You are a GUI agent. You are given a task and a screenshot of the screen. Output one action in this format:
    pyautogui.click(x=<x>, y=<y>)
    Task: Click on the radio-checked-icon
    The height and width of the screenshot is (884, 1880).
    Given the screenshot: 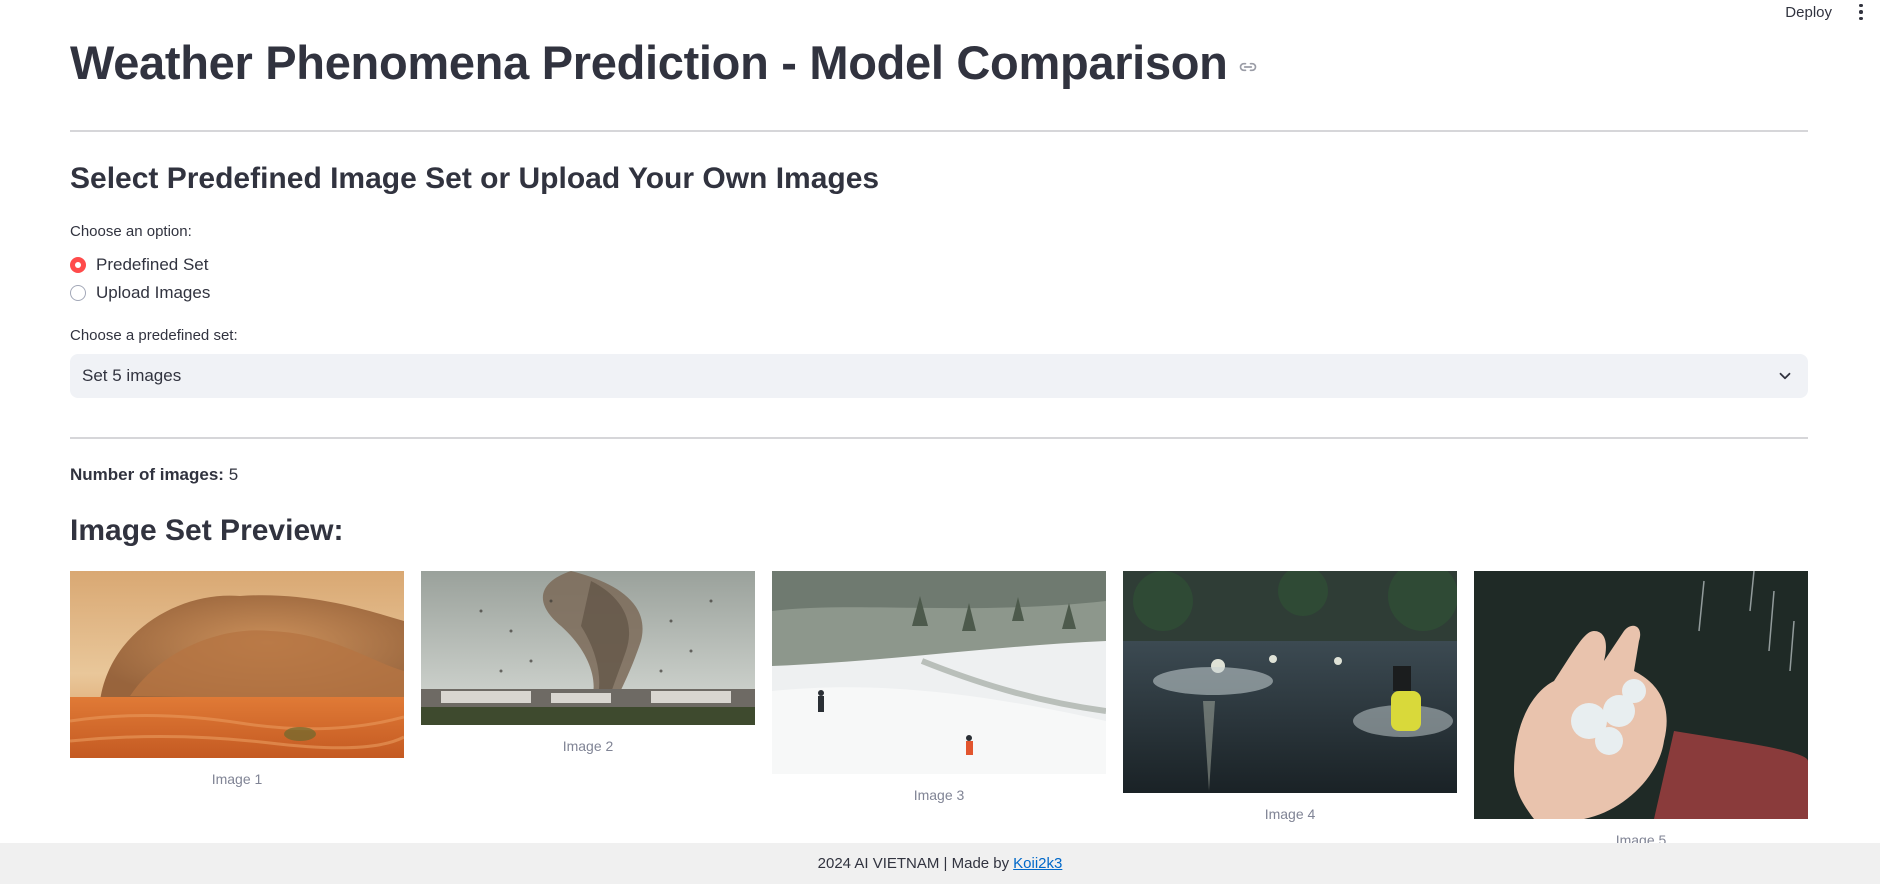 What is the action you would take?
    pyautogui.click(x=78, y=265)
    